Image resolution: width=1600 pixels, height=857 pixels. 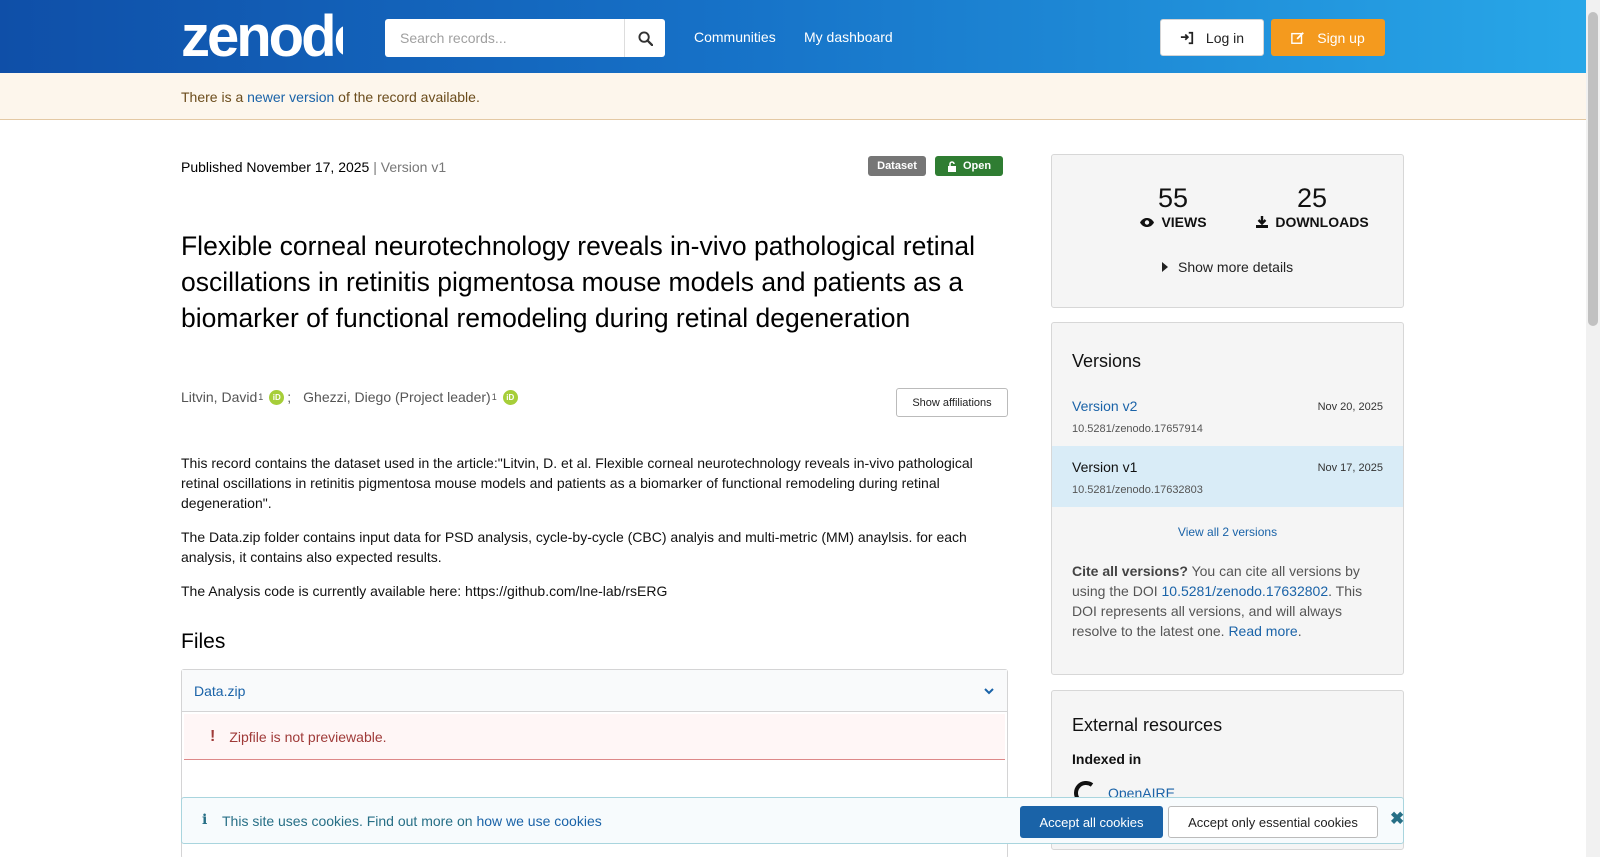 What do you see at coordinates (1147, 222) in the screenshot?
I see `eye-icon` at bounding box center [1147, 222].